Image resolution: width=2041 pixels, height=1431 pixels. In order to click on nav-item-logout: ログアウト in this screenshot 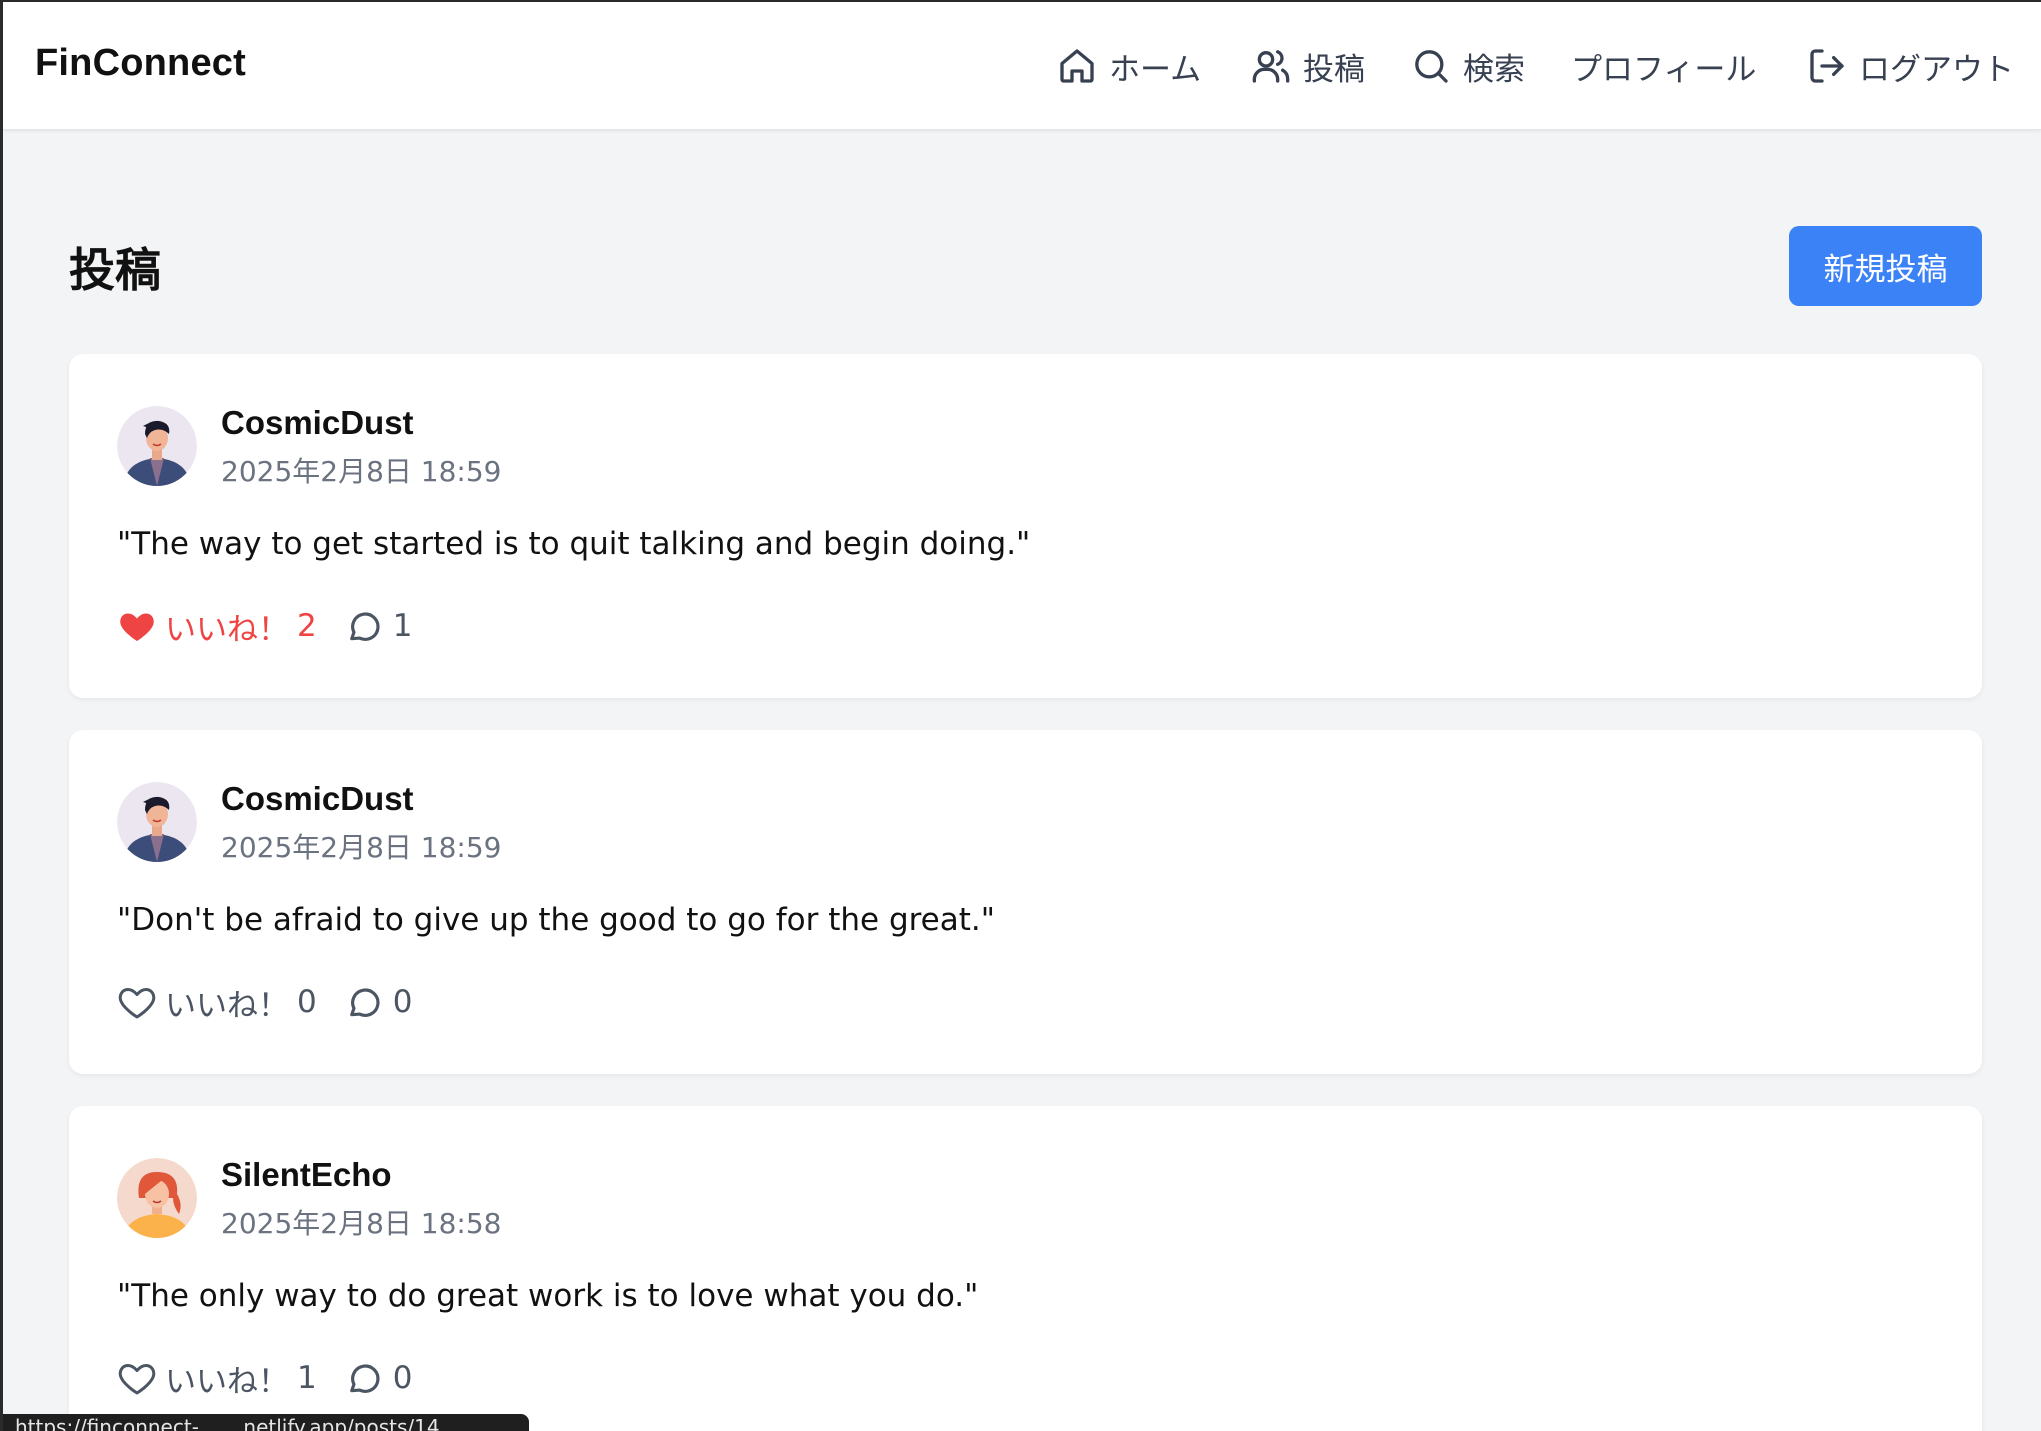, I will do `click(1910, 66)`.